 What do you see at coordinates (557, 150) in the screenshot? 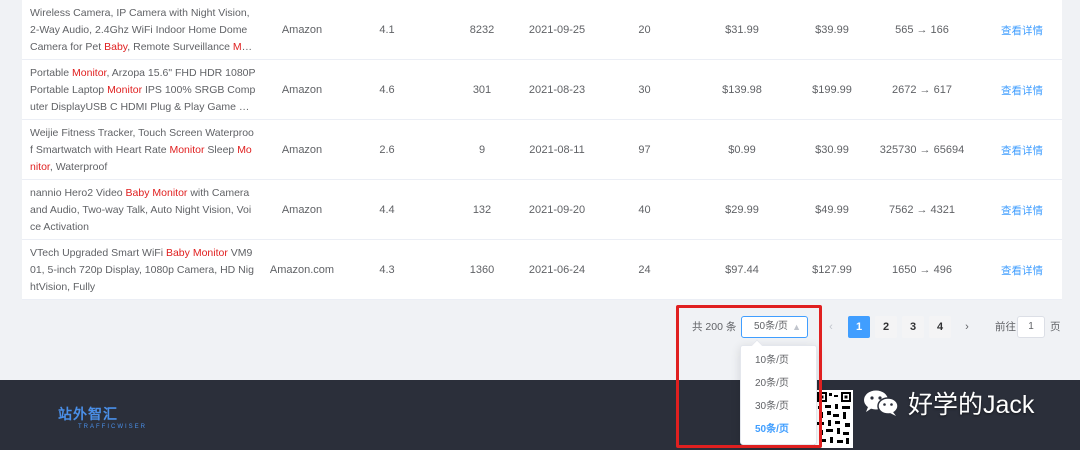
I see `date-cell: 2021-08-11` at bounding box center [557, 150].